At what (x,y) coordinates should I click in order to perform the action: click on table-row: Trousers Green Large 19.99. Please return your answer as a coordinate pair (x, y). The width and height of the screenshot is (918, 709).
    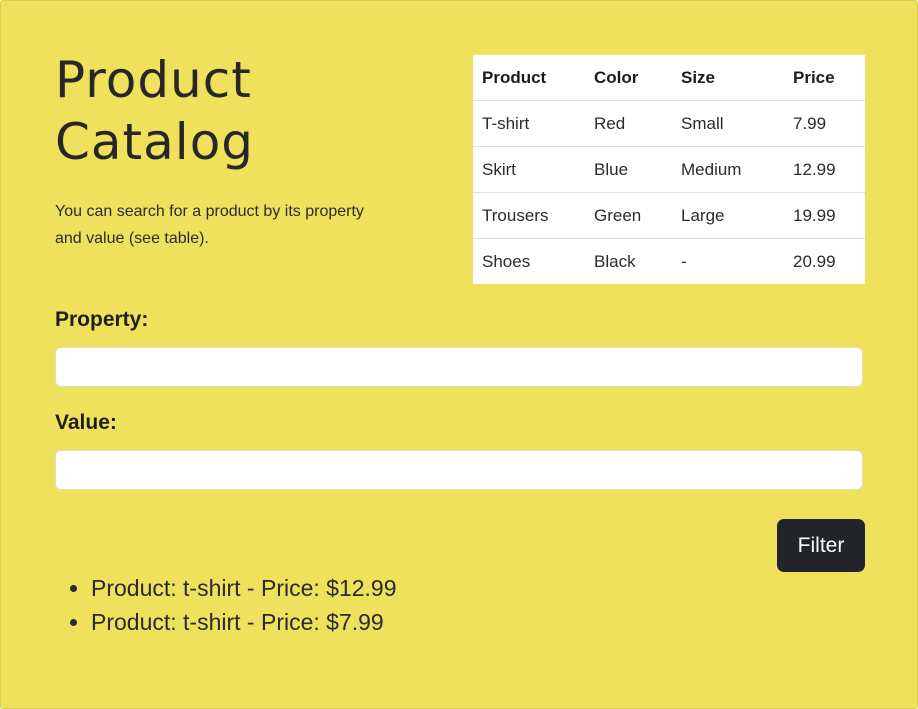
    Looking at the image, I should click on (669, 215).